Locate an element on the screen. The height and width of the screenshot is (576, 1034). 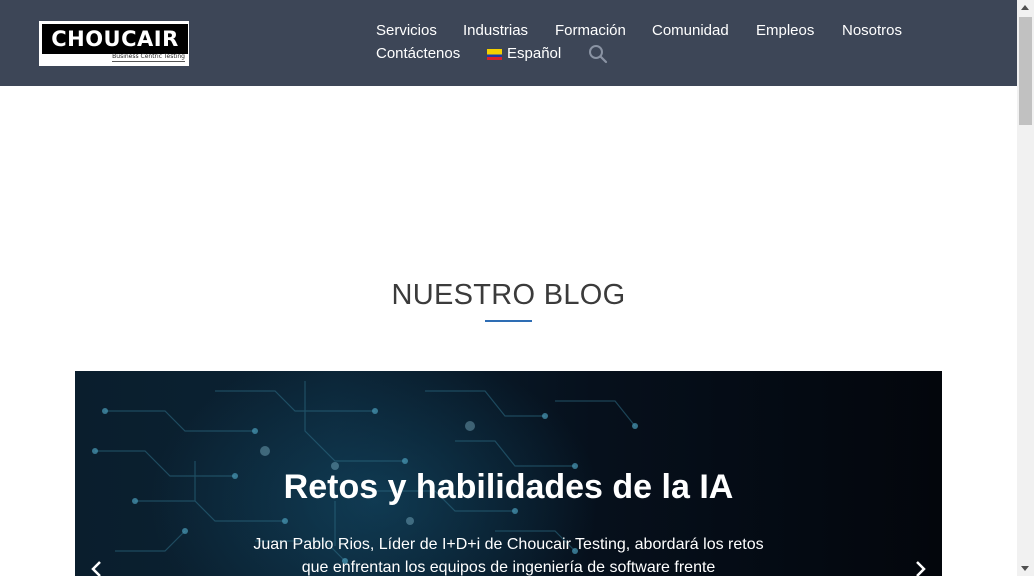
nav-empleos: Empleos is located at coordinates (785, 31).